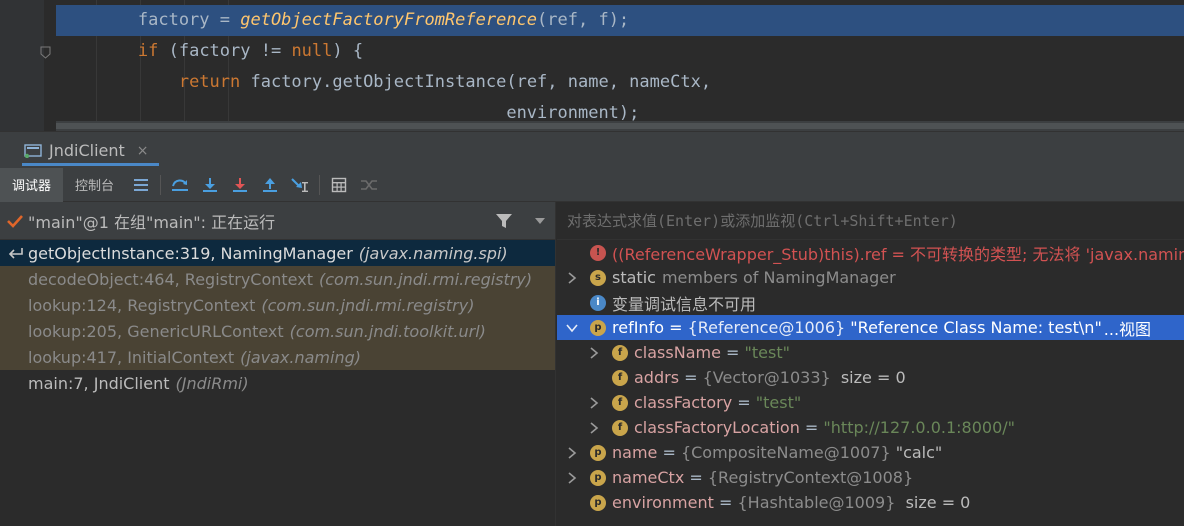 Image resolution: width=1184 pixels, height=526 pixels. What do you see at coordinates (870, 221) in the screenshot?
I see `evaluate-watch-input: 对表达式求值(Enter)或添加监视(Ctrl+Shift+Enter)` at bounding box center [870, 221].